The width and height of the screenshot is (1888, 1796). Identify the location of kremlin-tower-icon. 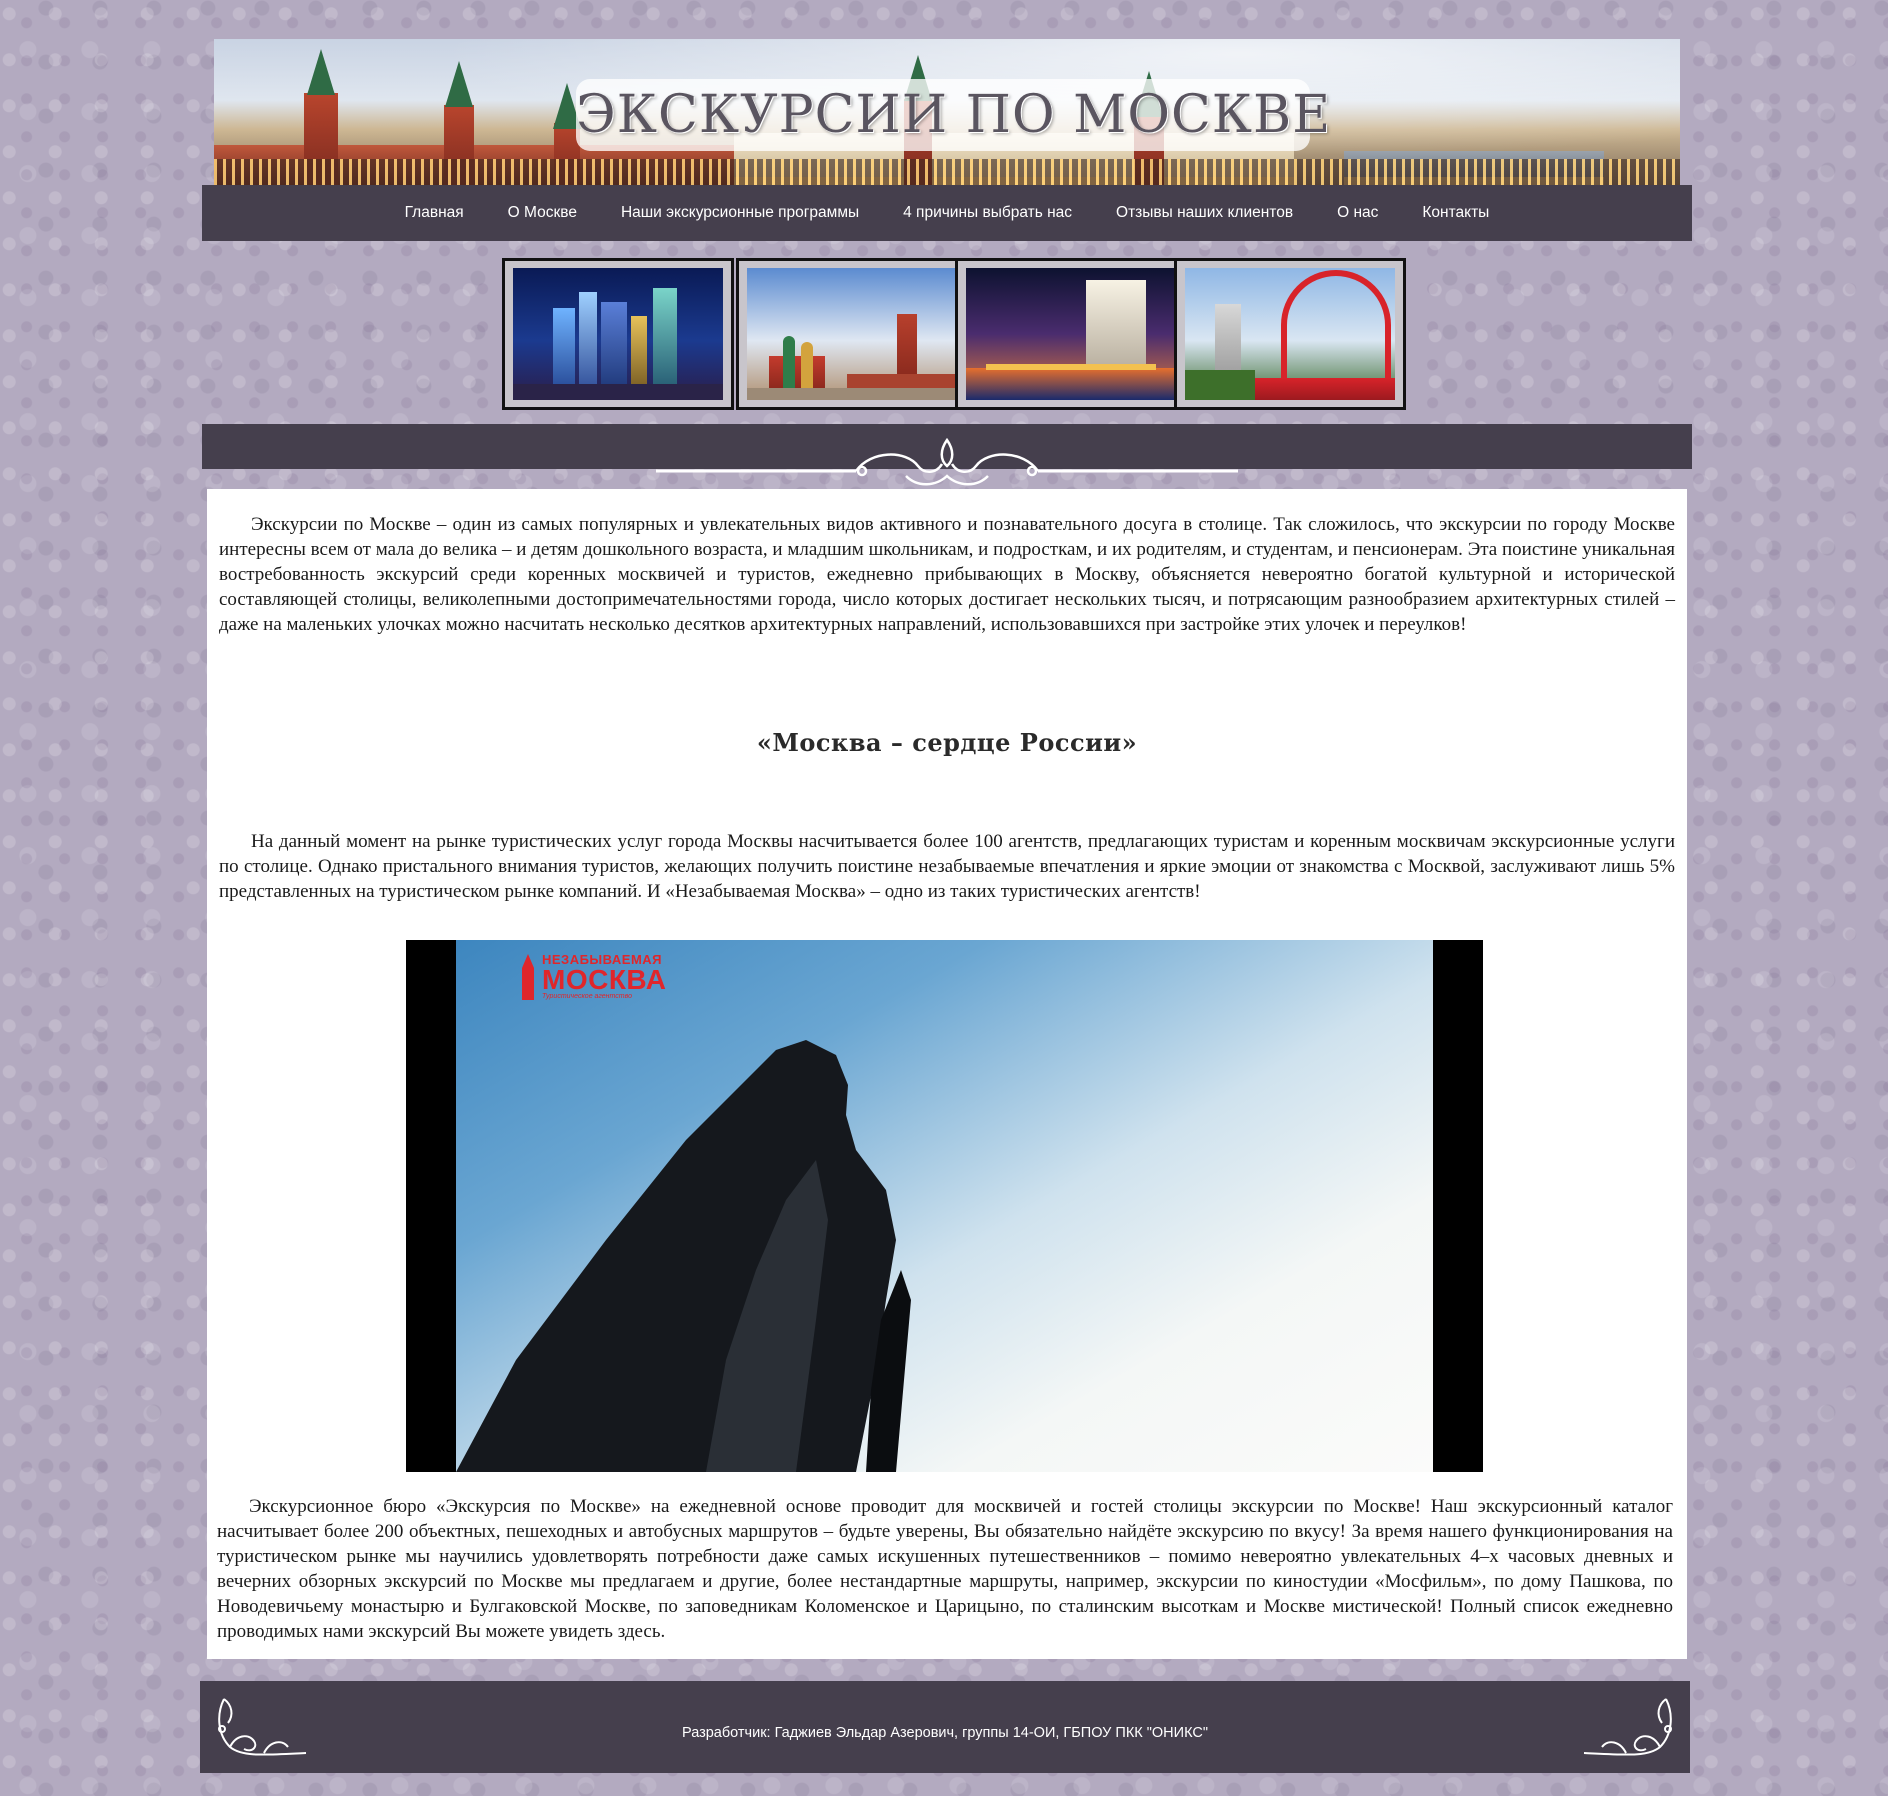
(528, 977).